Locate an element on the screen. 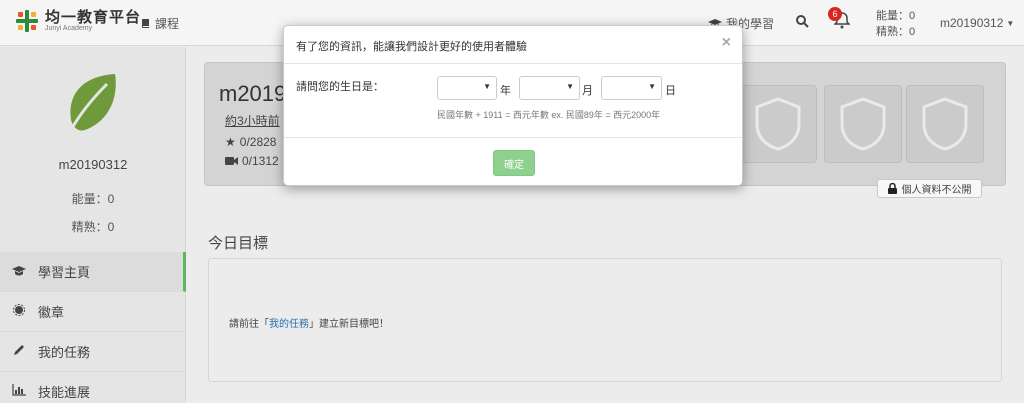  year-select: ▼ is located at coordinates (467, 88).